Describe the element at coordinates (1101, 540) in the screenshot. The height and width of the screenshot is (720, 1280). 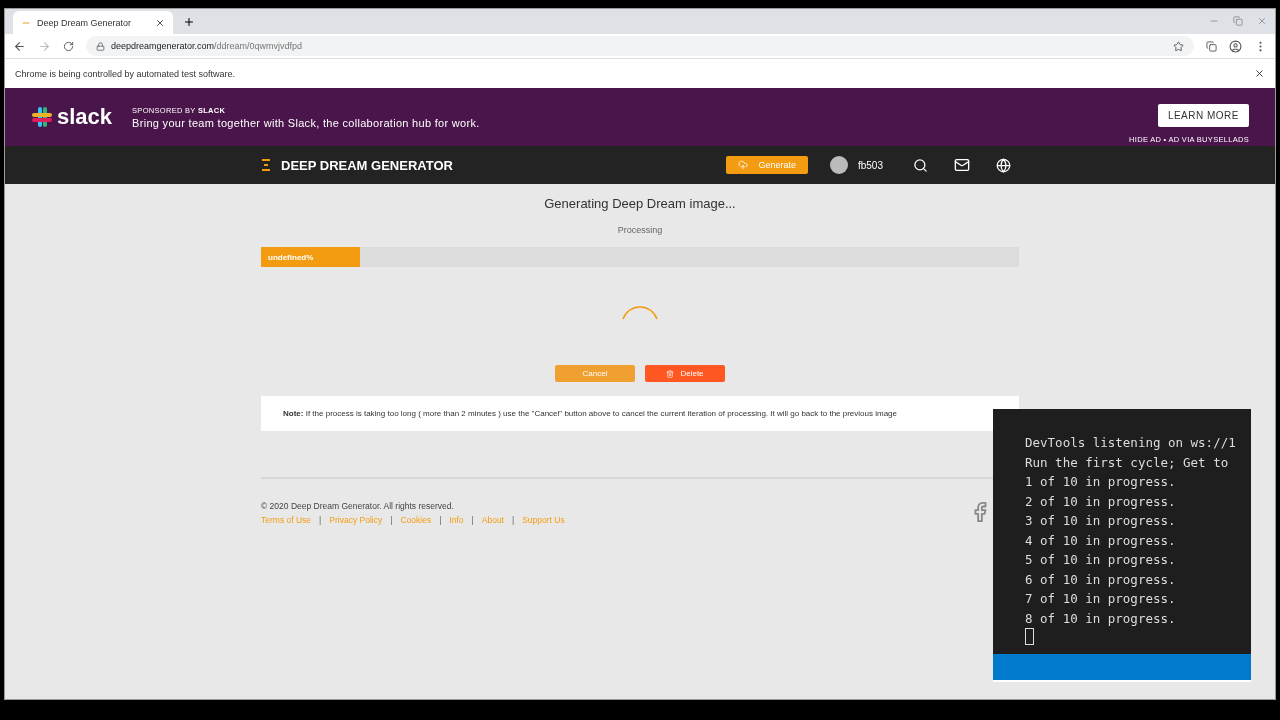
I see `terminal-line: 4 of 10 in progress.` at that location.